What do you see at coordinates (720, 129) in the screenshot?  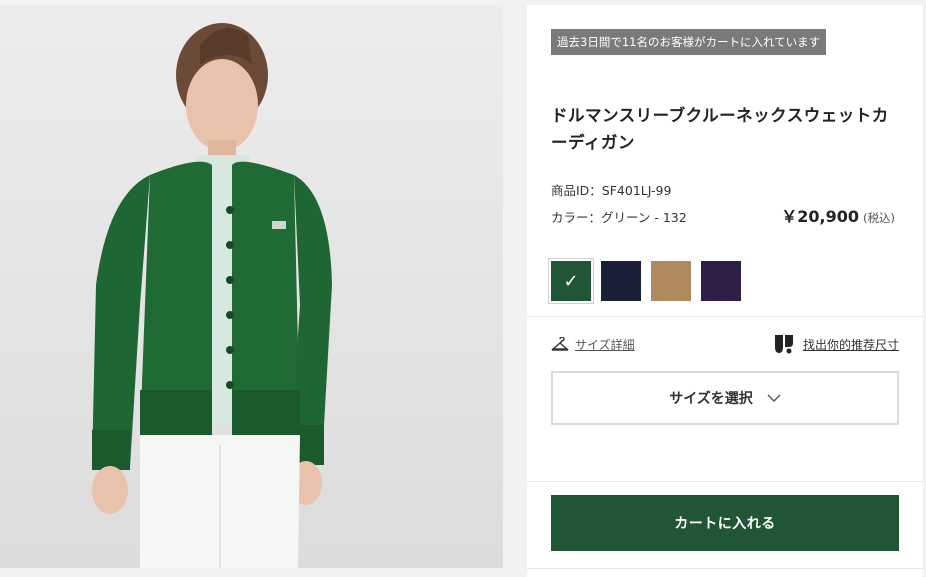 I see `product-title: ドルマンスリーブクルーネックスウェットカーディガン` at bounding box center [720, 129].